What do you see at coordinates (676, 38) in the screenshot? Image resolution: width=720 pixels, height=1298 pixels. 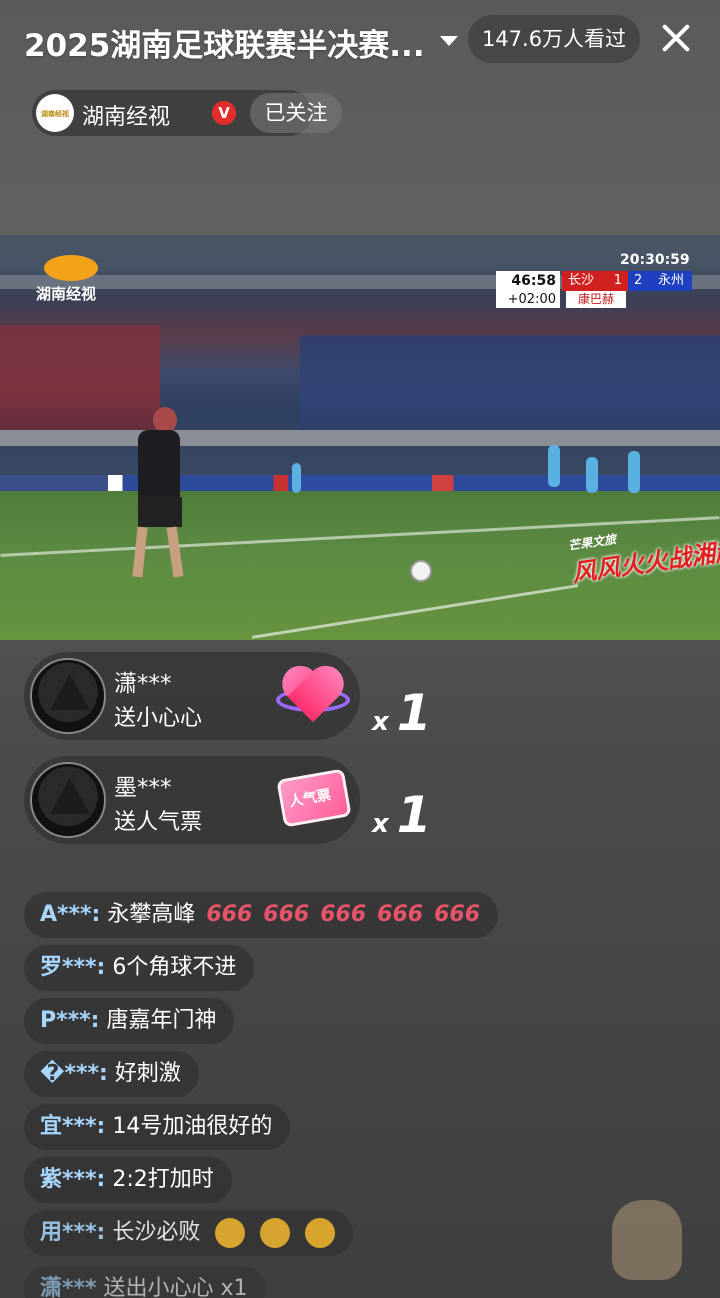 I see `close-icon` at bounding box center [676, 38].